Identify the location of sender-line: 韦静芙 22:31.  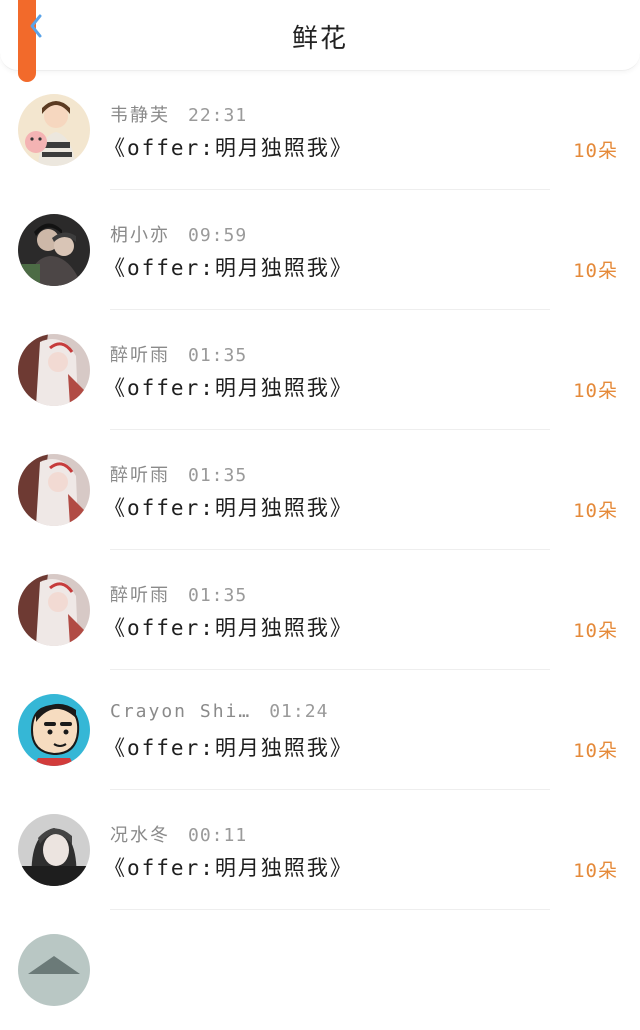
(178, 114).